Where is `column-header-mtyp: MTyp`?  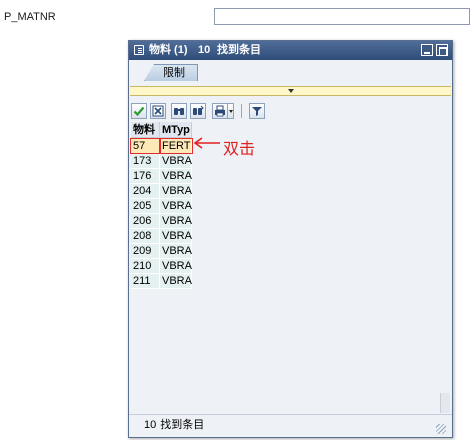
column-header-mtyp: MTyp is located at coordinates (176, 130).